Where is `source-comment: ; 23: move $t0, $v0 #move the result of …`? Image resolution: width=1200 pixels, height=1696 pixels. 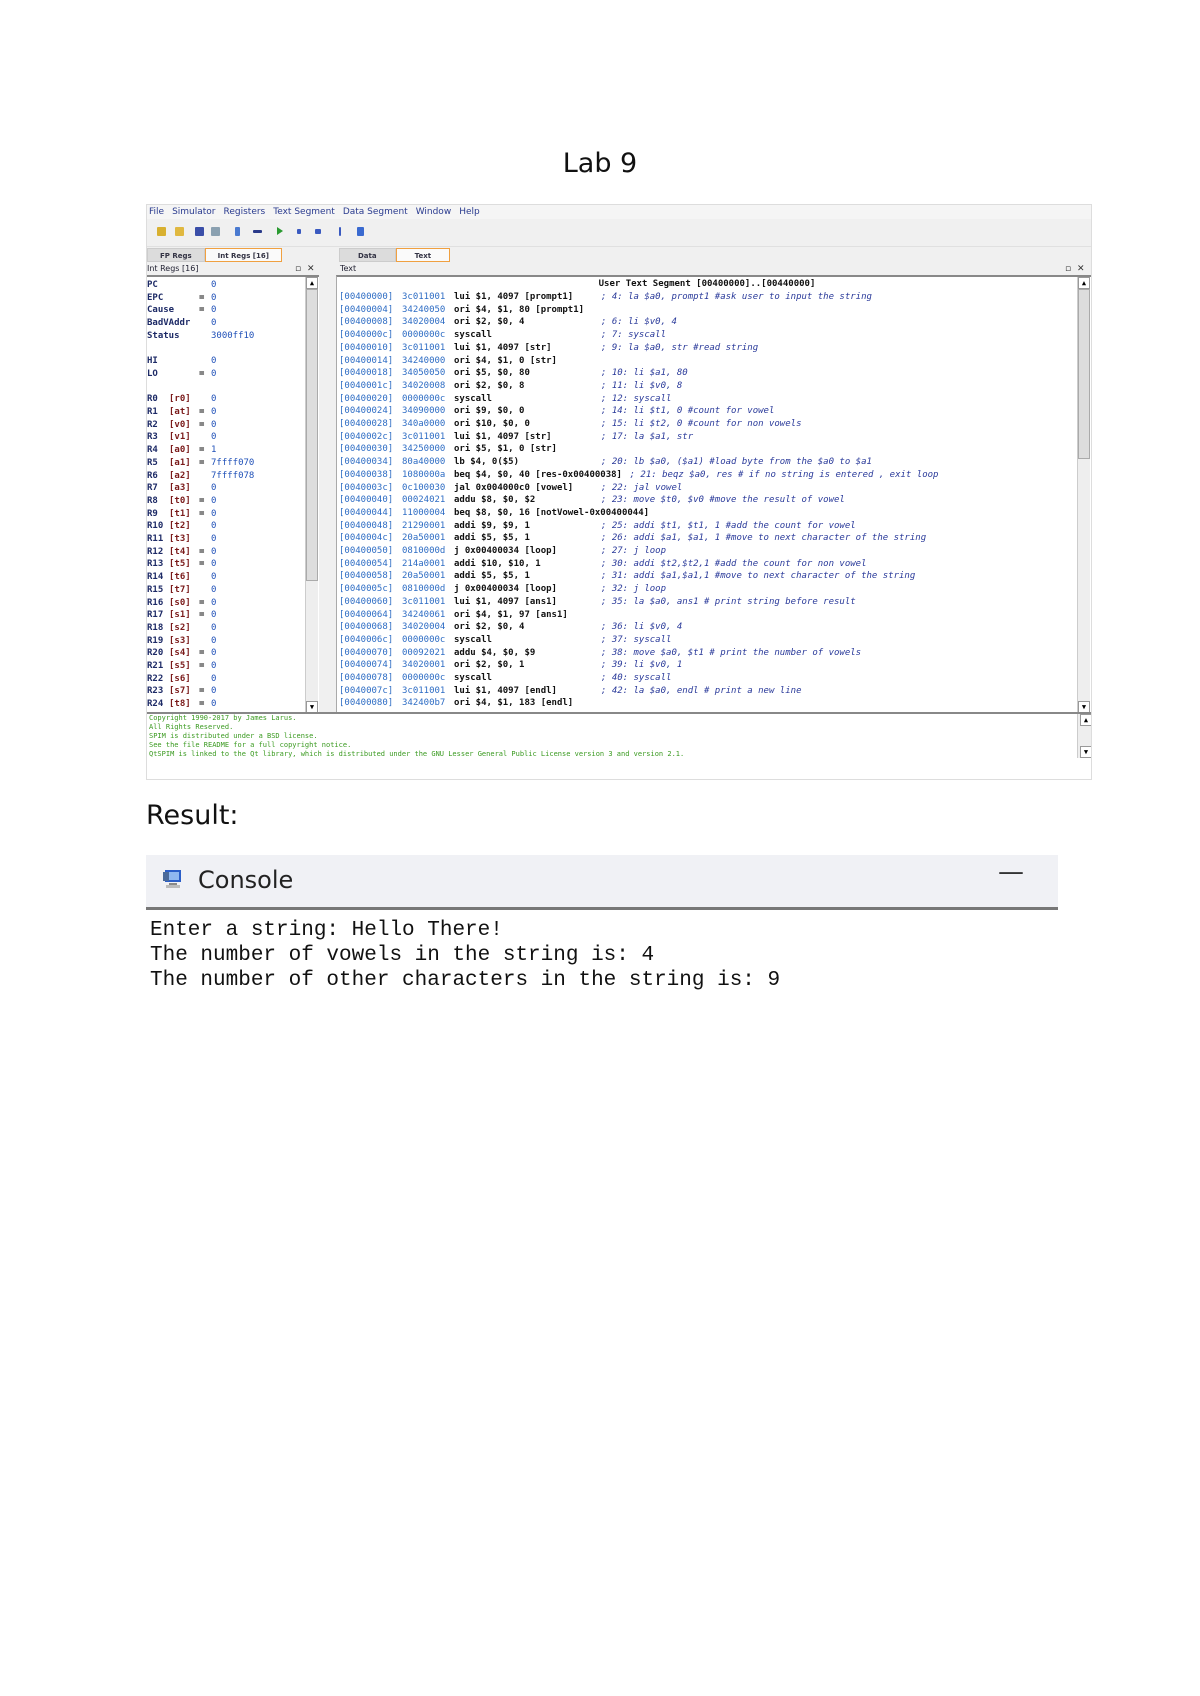
source-comment: ; 23: move $t0, $v0 #move the result of … is located at coordinates (723, 500).